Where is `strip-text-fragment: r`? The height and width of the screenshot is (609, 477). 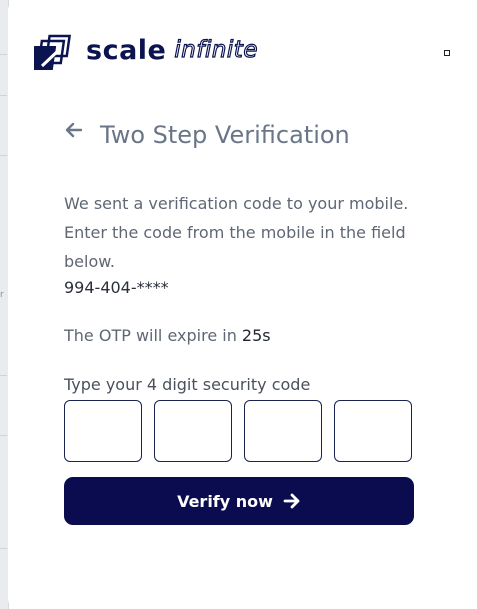
strip-text-fragment: r is located at coordinates (2, 295).